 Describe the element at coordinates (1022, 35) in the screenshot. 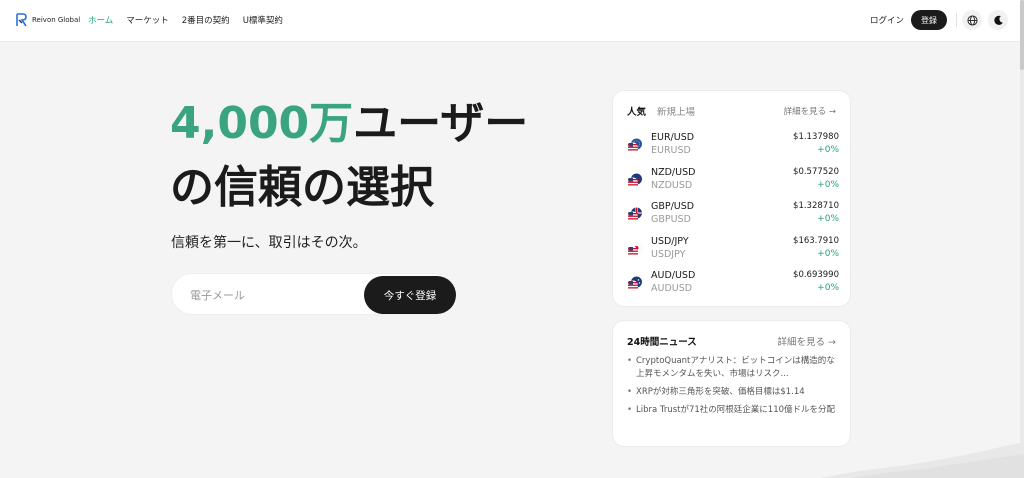

I see `scrollbar-thumb` at that location.